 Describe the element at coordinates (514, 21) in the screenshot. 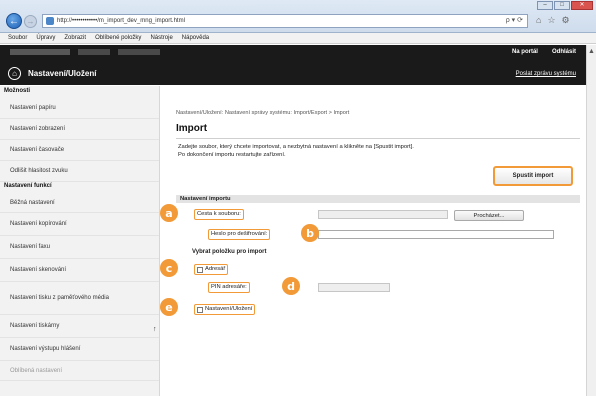

I see `search-refresh-icon: ρ ▾ ⟳` at that location.